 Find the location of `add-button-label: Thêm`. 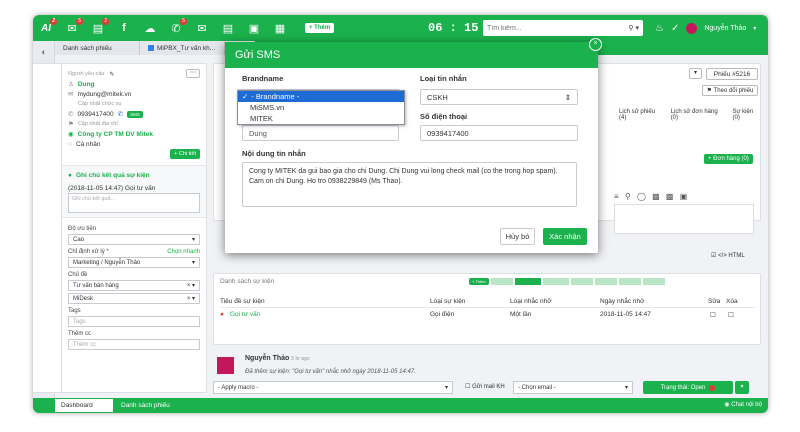

add-button-label: Thêm is located at coordinates (322, 28).